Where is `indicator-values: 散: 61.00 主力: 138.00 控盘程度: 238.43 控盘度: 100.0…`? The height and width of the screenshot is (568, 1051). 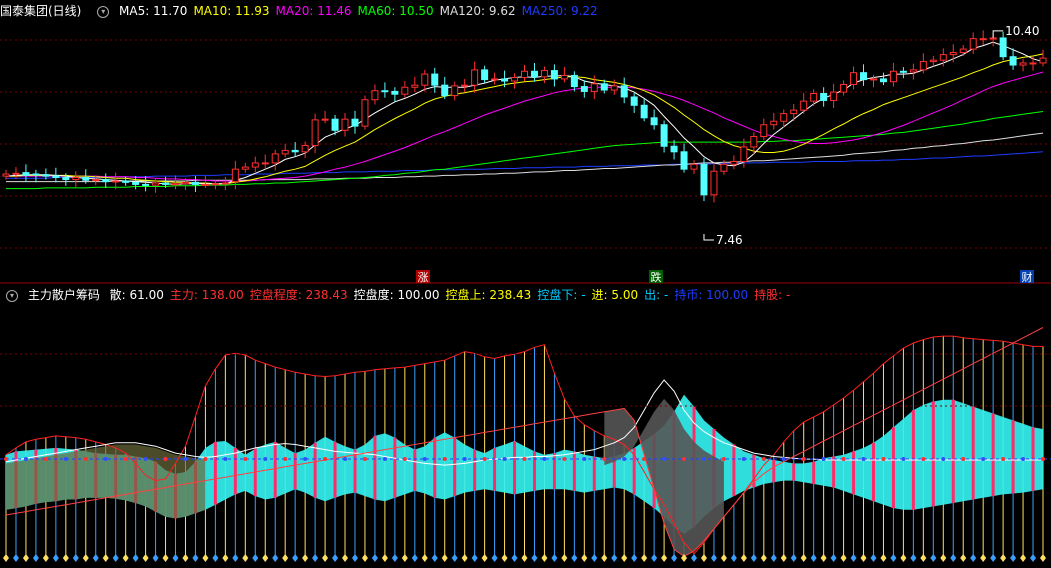 indicator-values: 散: 61.00 主力: 138.00 控盘程度: 238.43 控盘度: 100.0… is located at coordinates (453, 295).